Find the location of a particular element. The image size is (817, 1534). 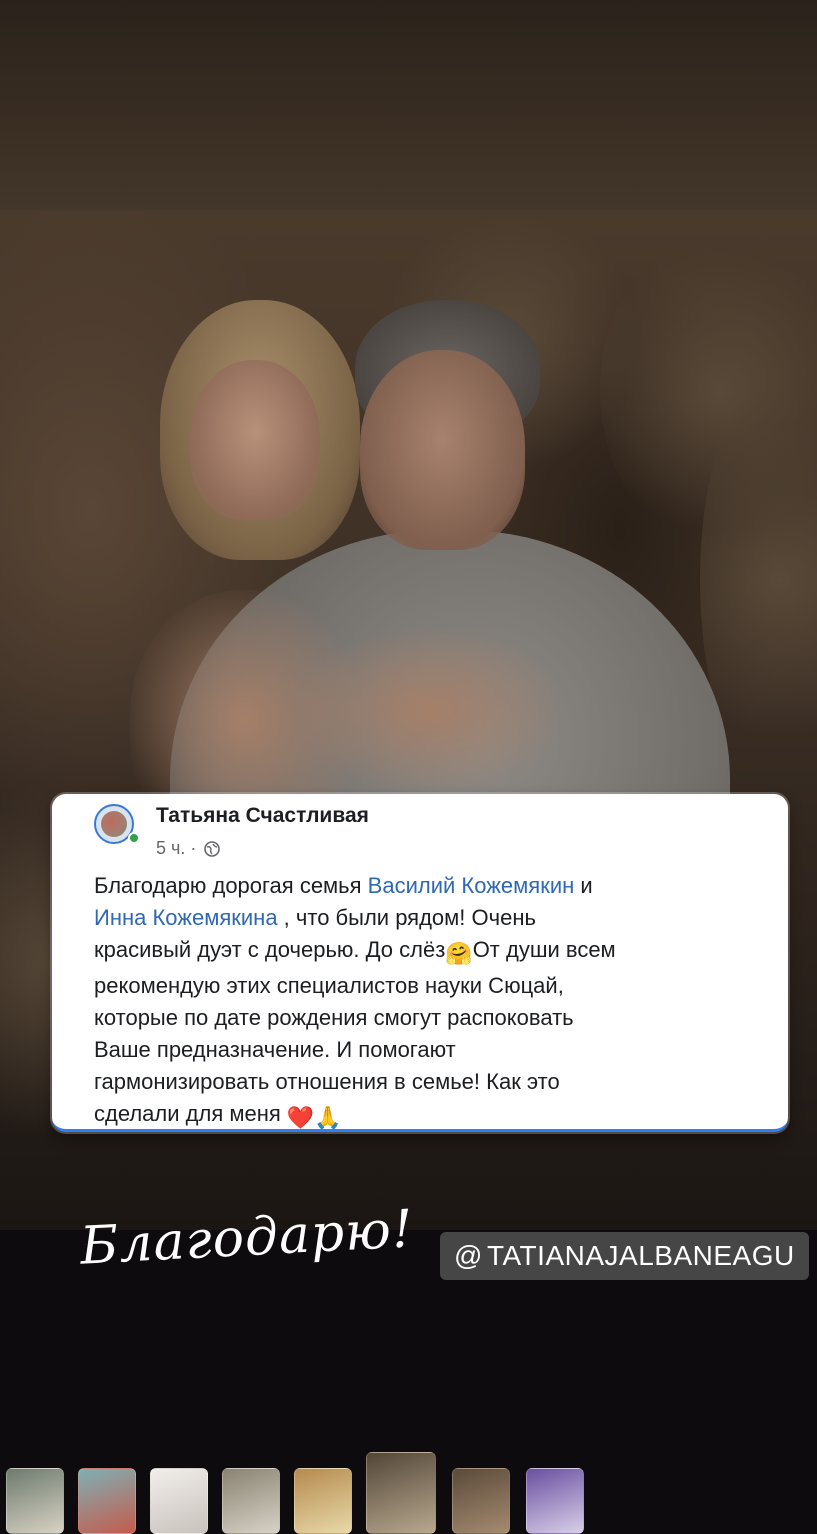

mention-sticker: @ TATIANAJALBANEAGU is located at coordinates (624, 1256).